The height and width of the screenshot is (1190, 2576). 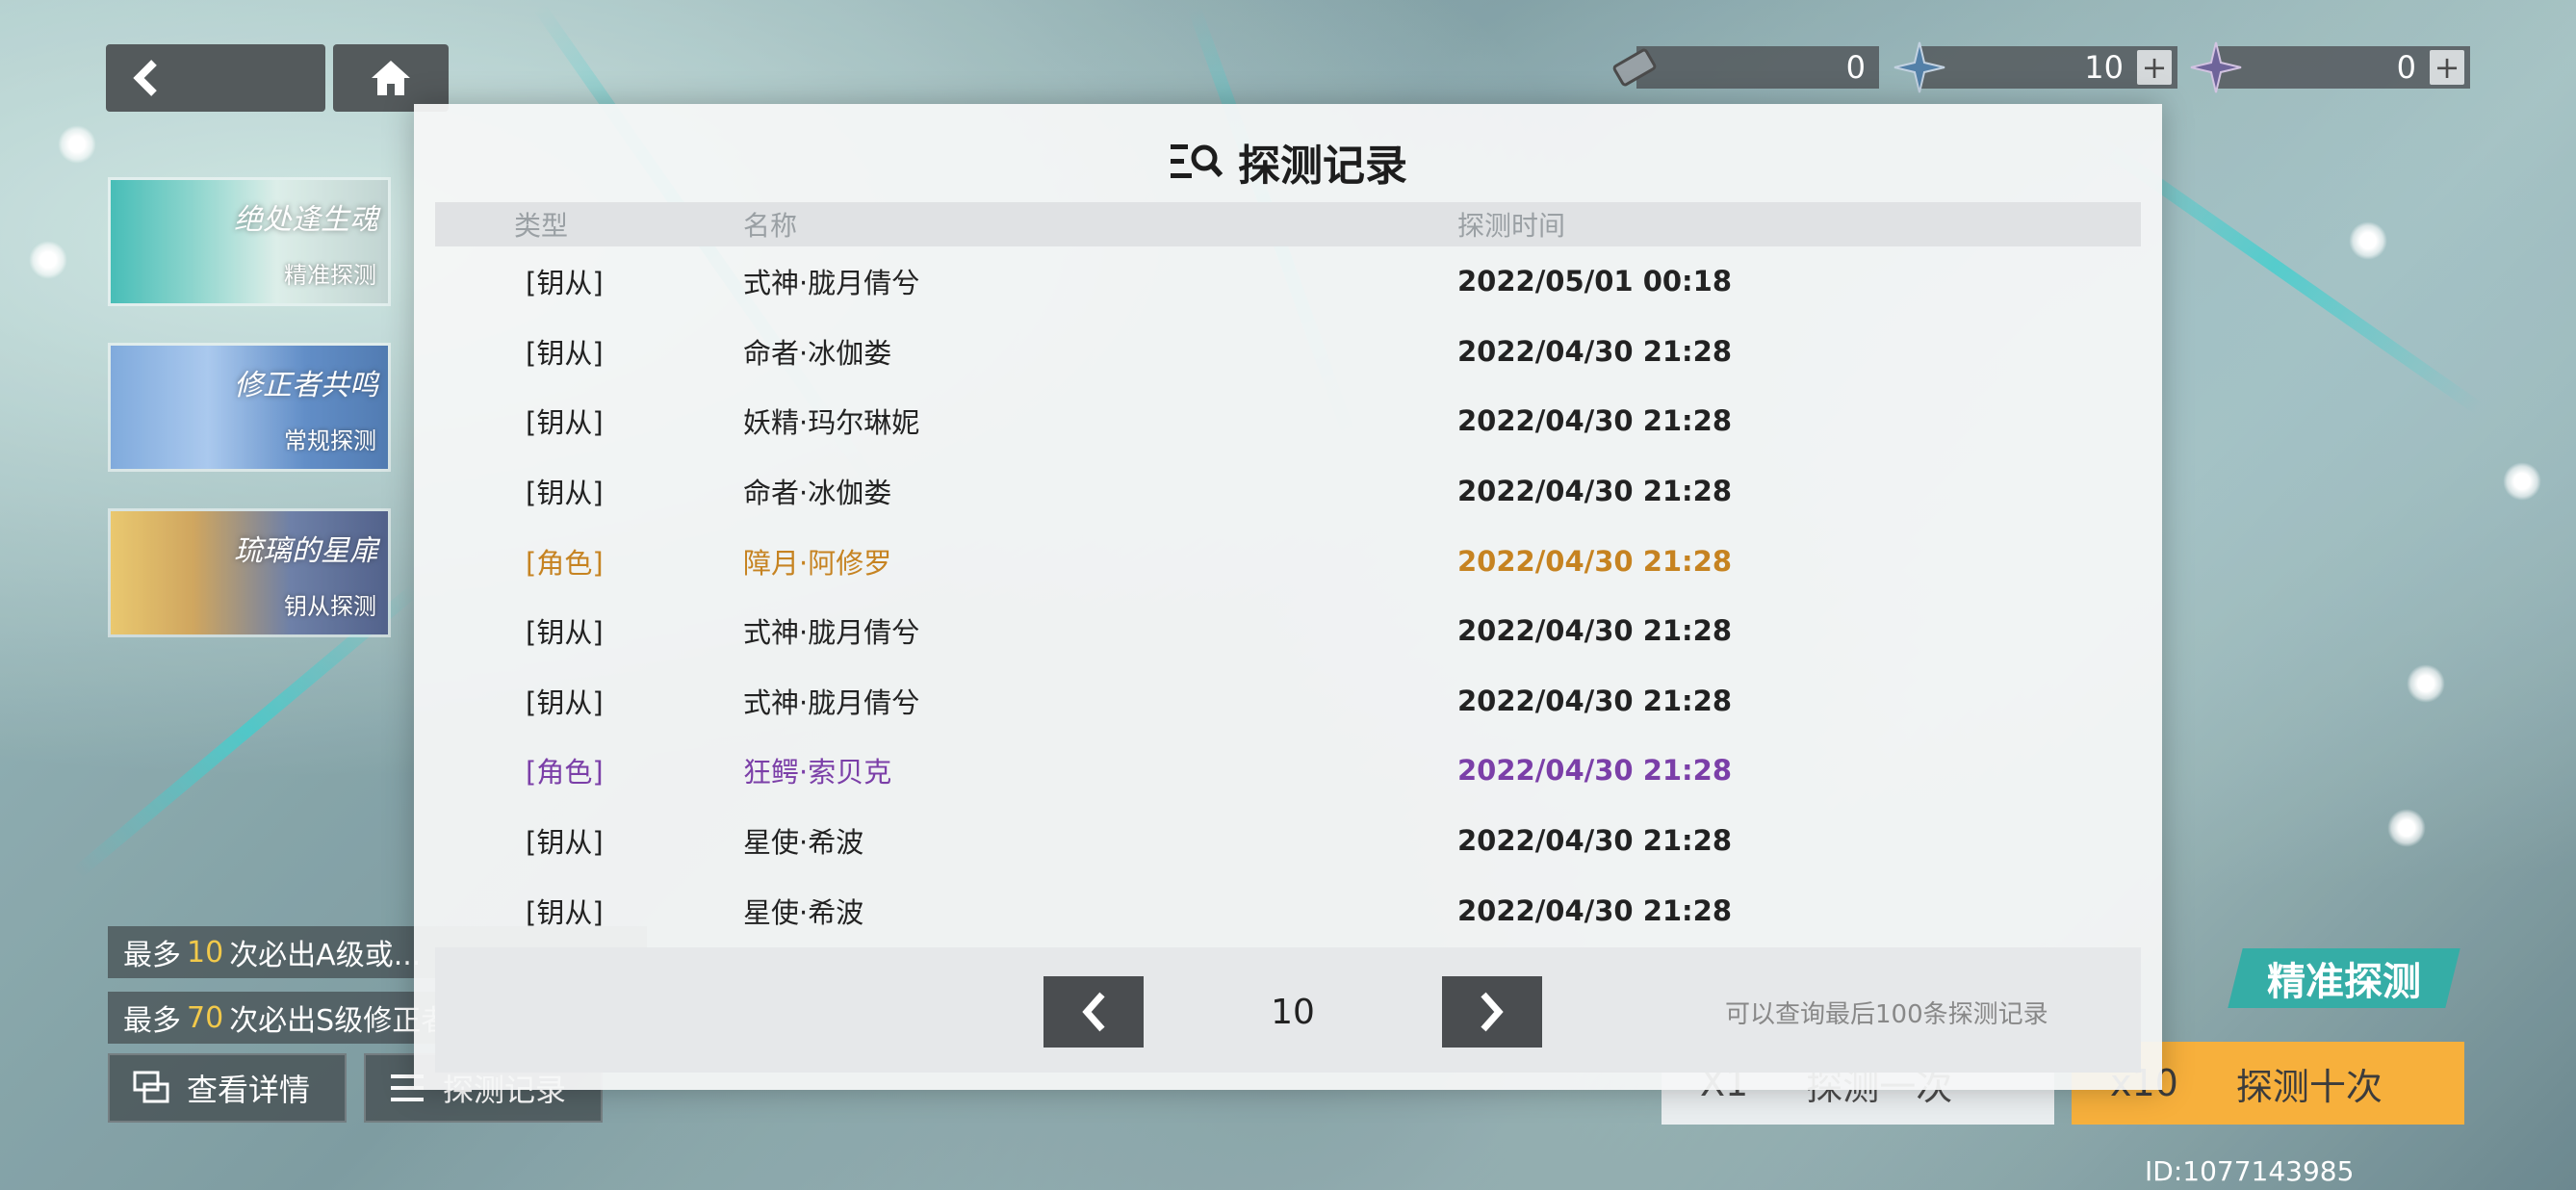 What do you see at coordinates (817, 773) in the screenshot?
I see `record-name: 狂鳄·索贝克` at bounding box center [817, 773].